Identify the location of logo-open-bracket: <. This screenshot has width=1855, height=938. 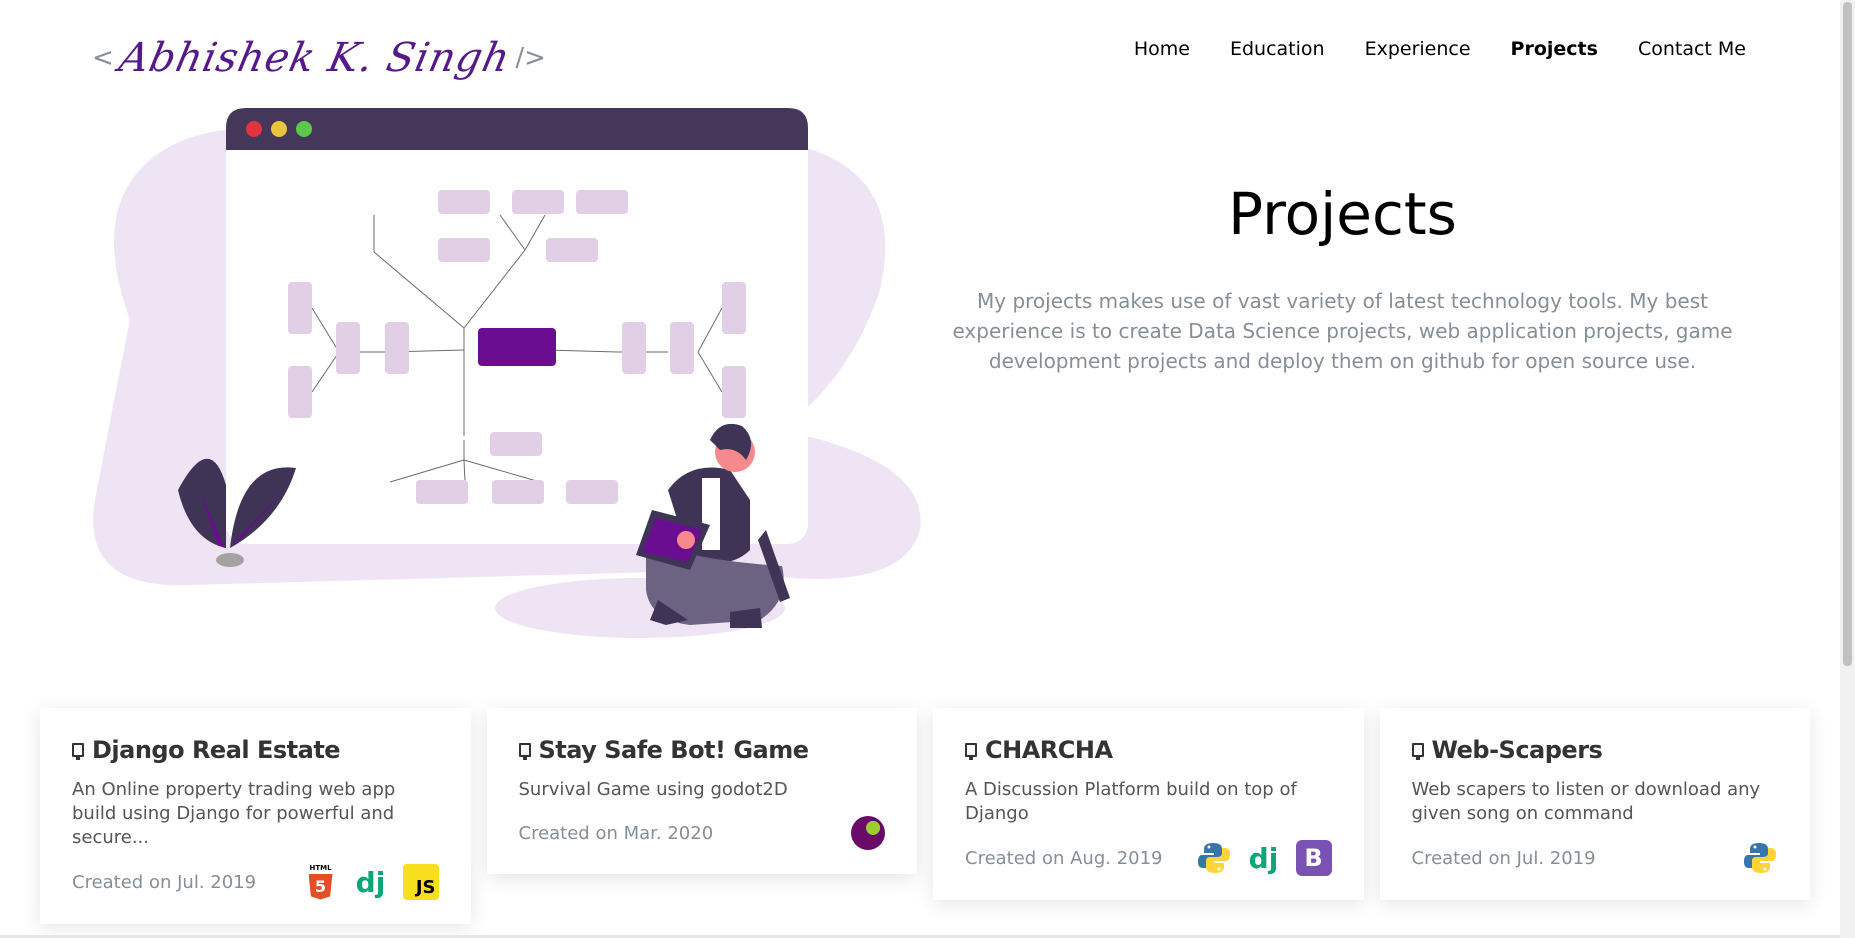
(103, 58).